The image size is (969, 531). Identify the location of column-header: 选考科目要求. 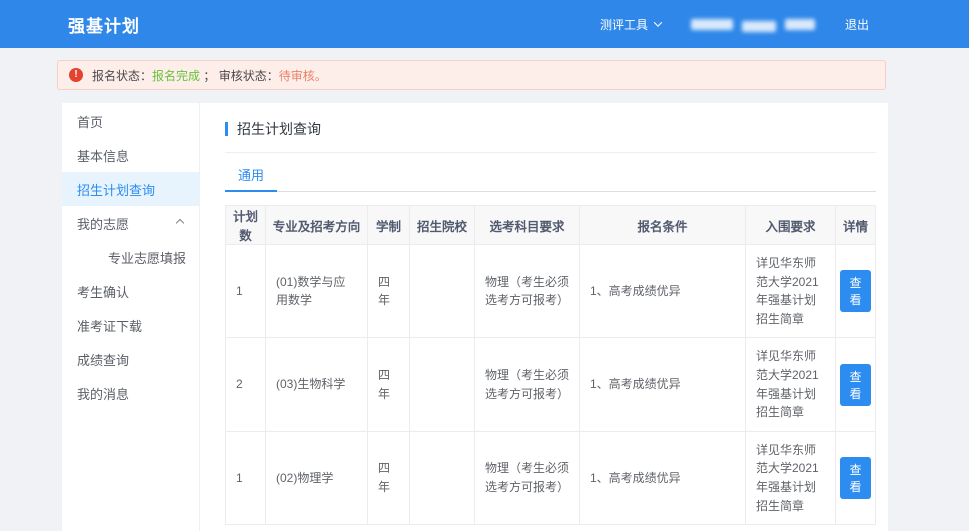
(527, 225).